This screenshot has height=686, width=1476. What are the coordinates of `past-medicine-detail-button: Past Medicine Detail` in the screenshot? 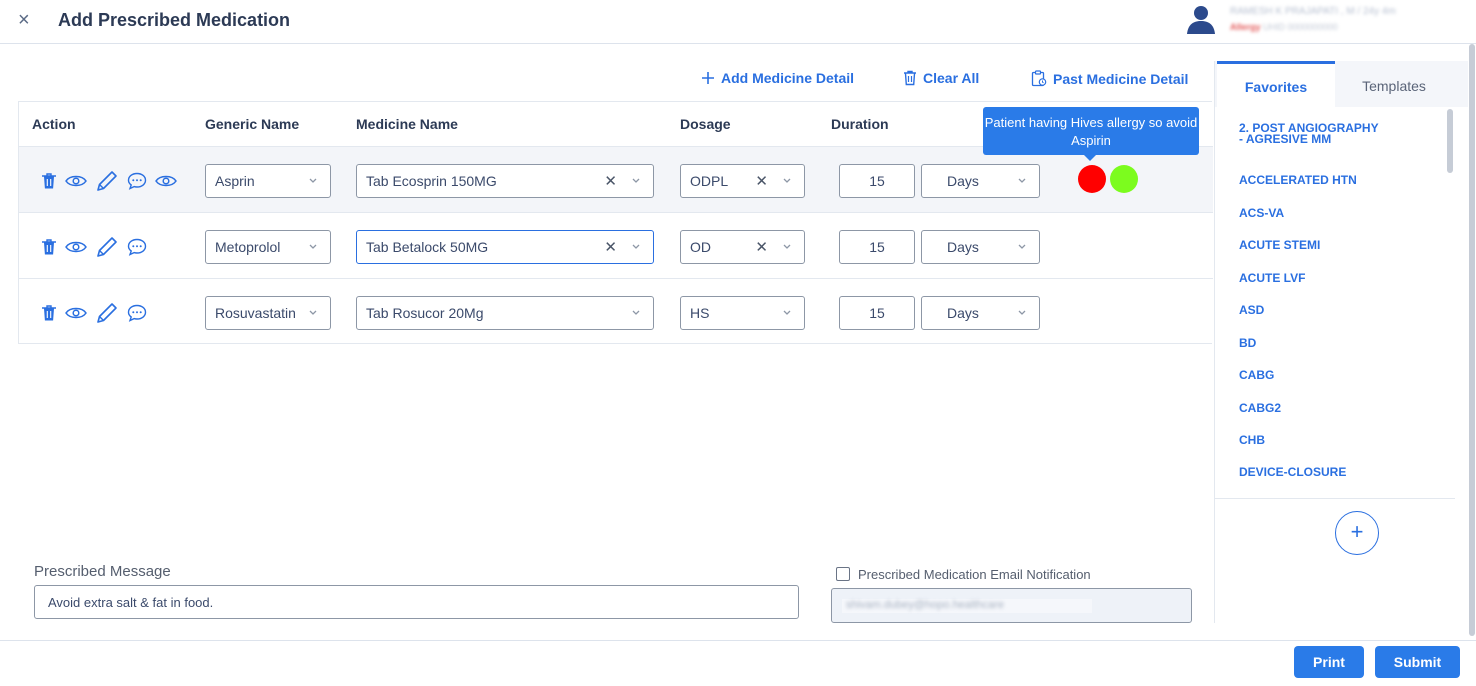 It's located at (1109, 78).